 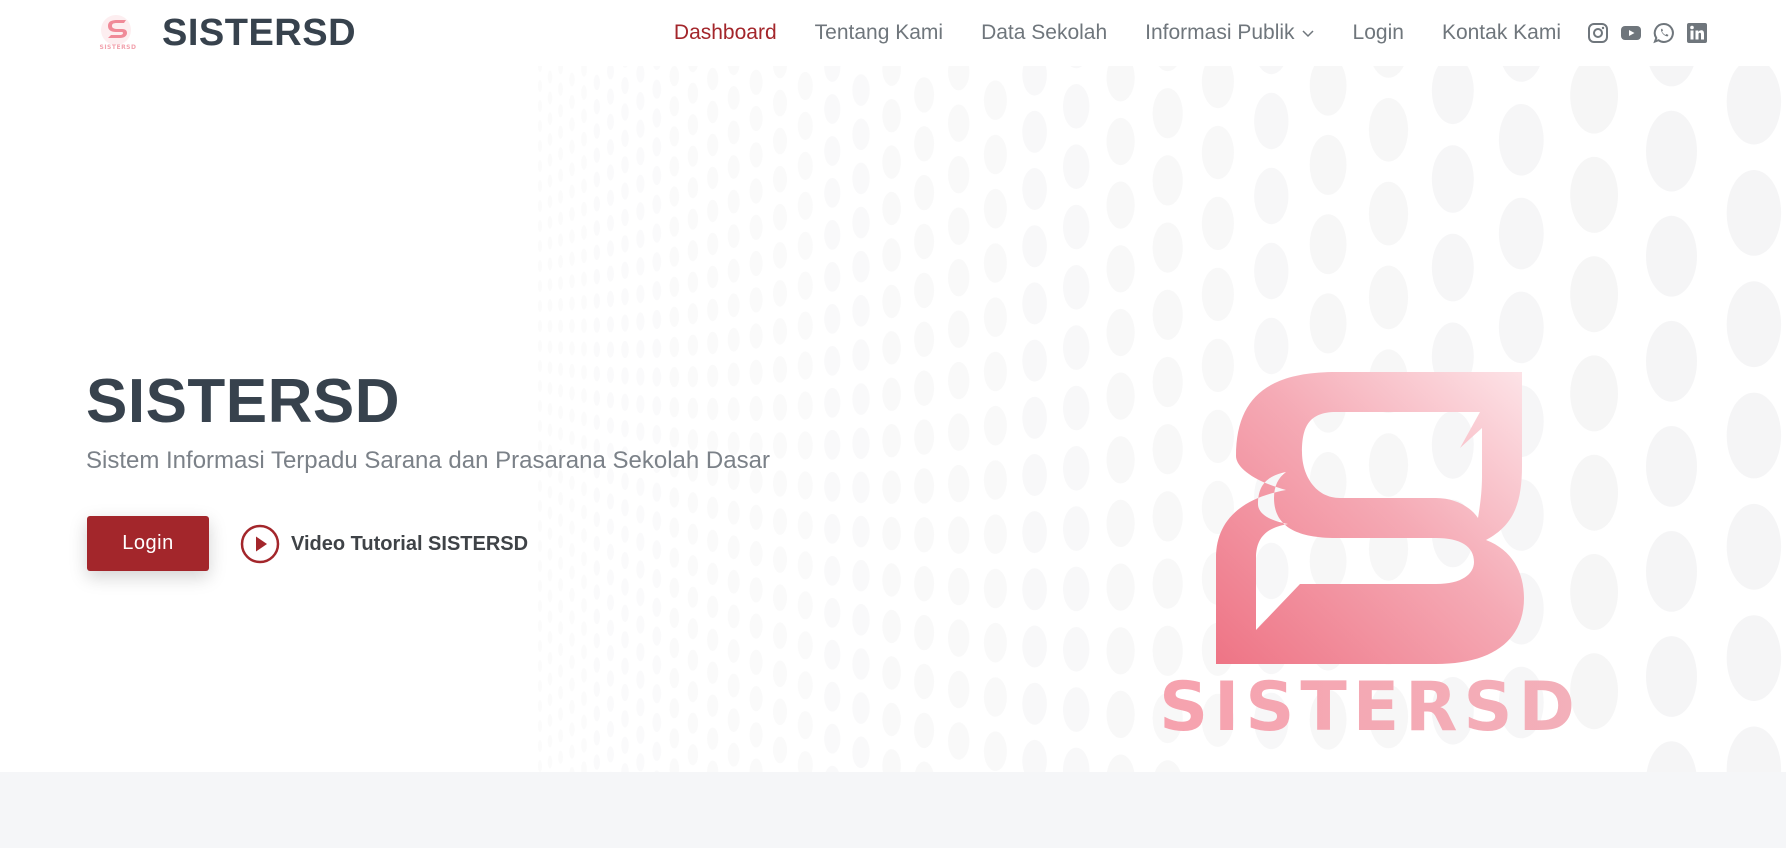 I want to click on video-tutorial-link: Video Tutorial SISTERSD, so click(x=384, y=544).